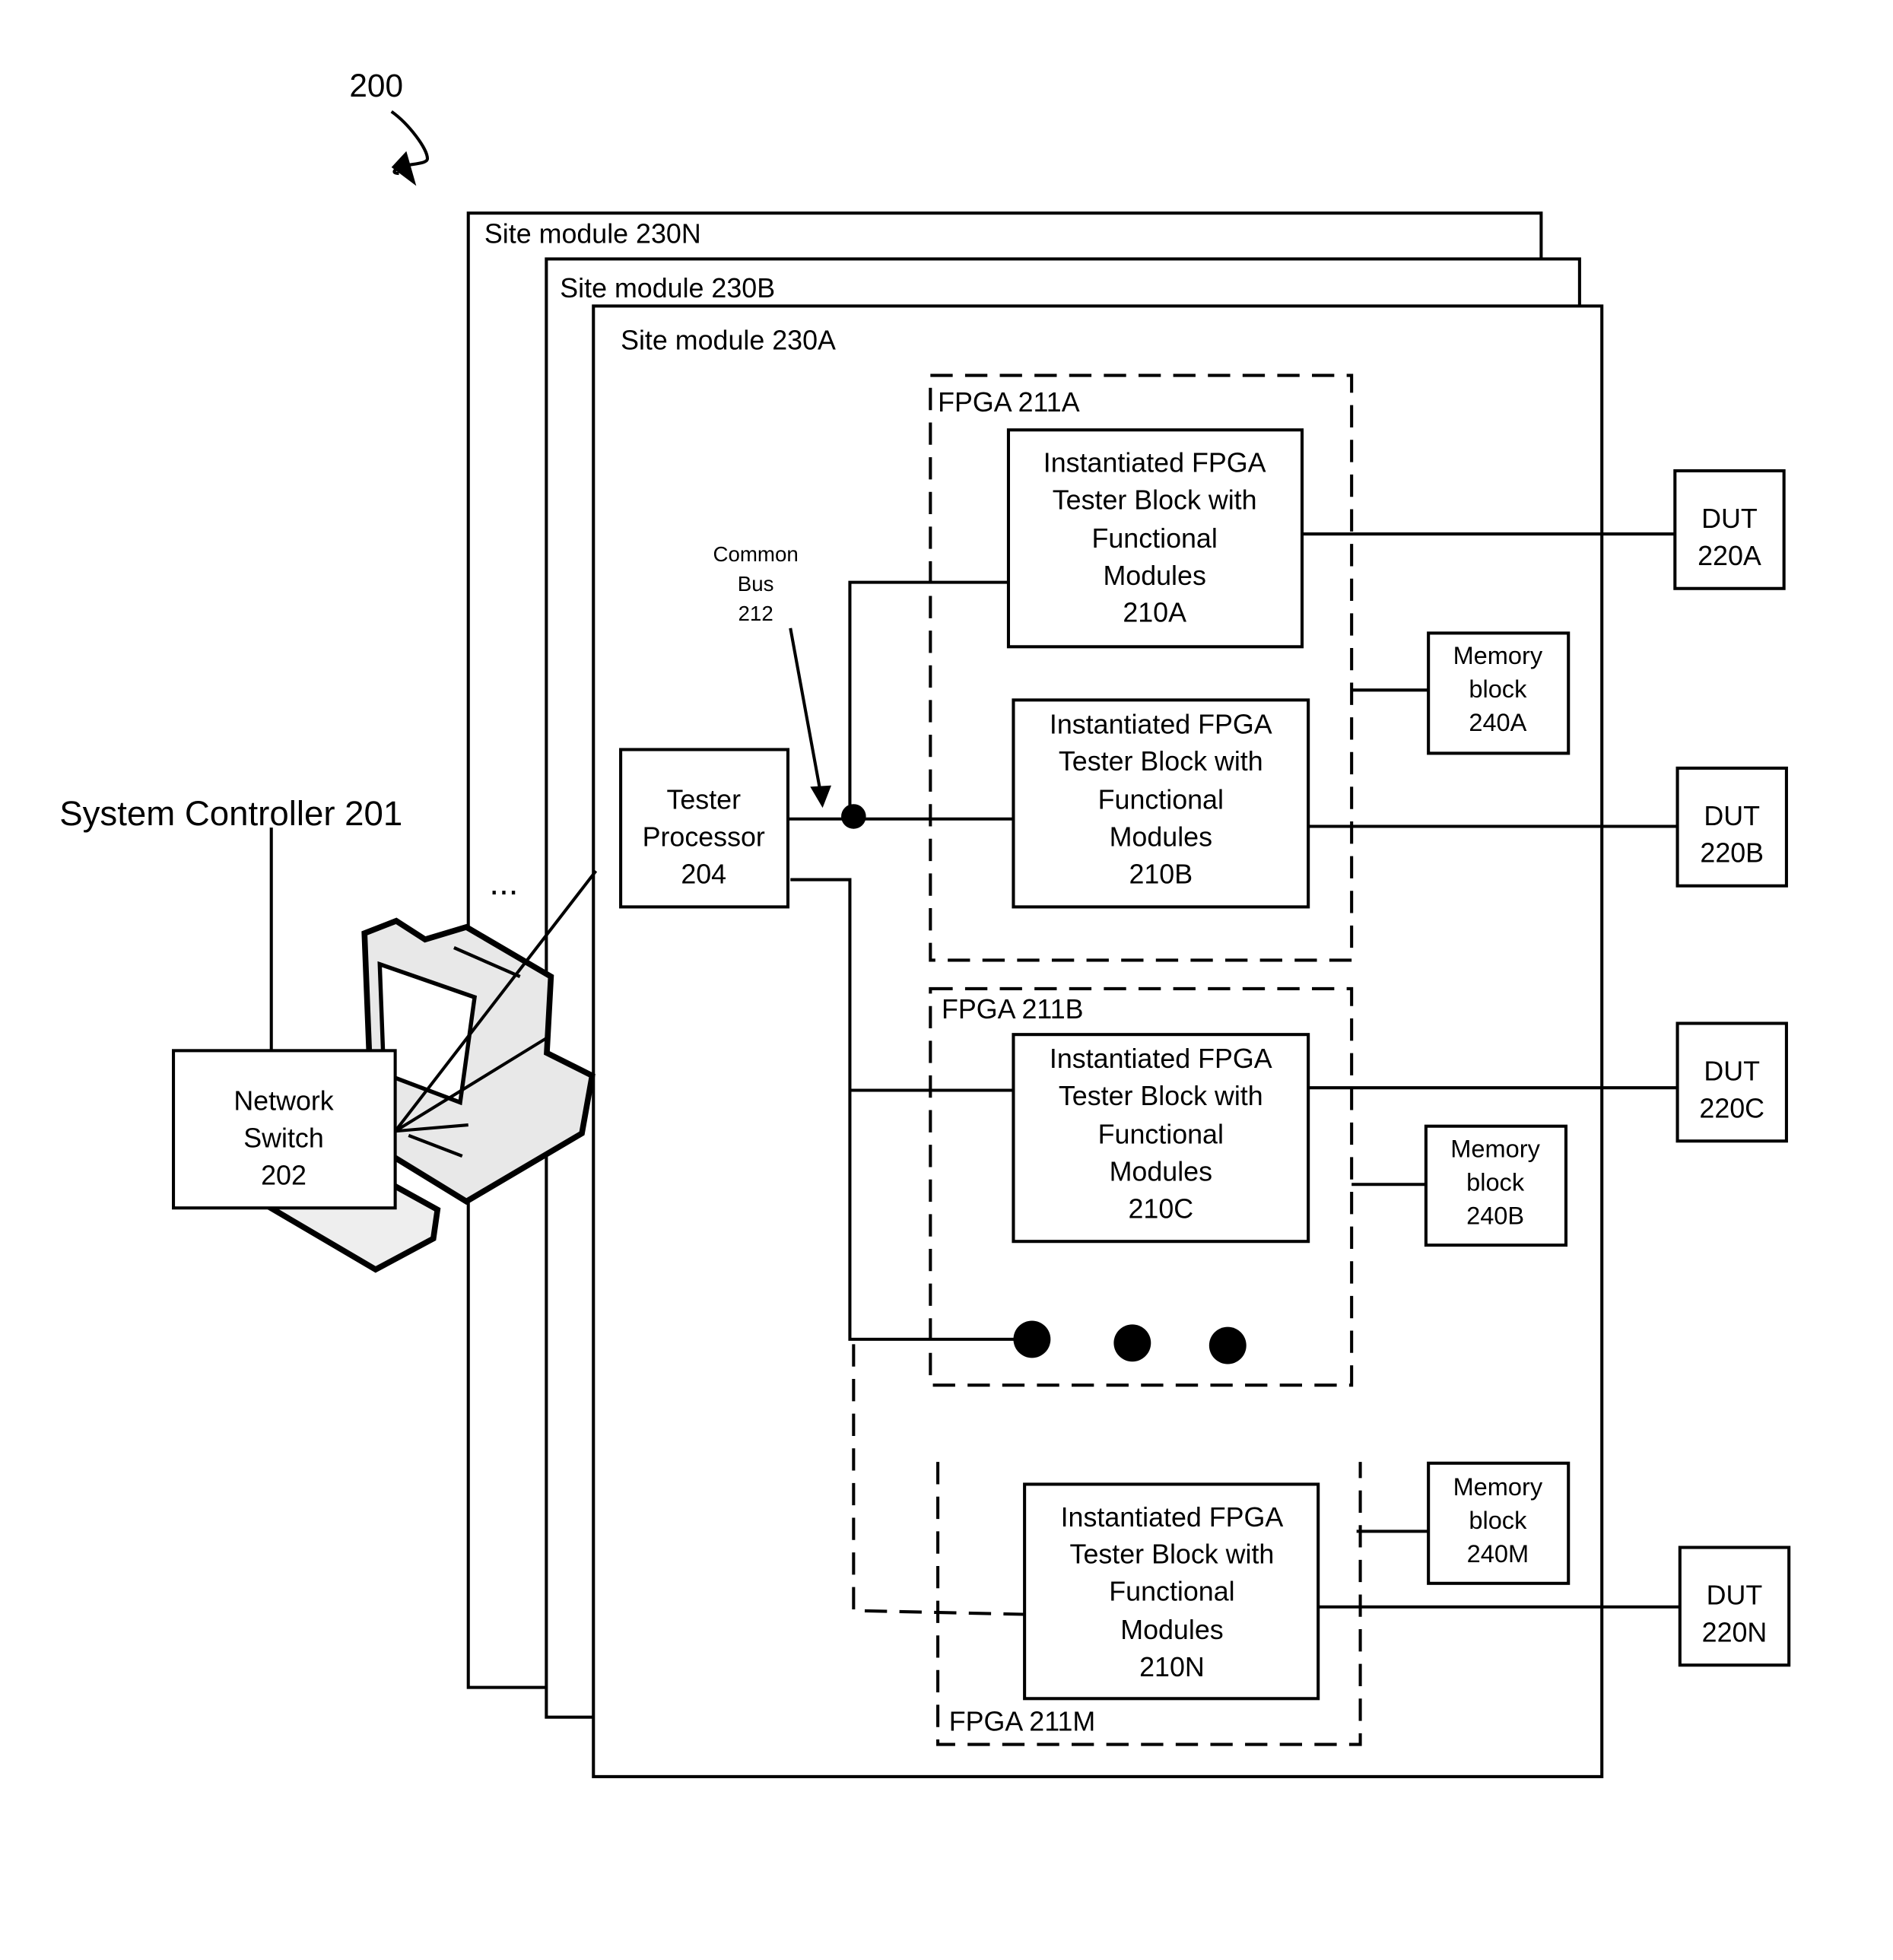 This screenshot has width=1893, height=1960. Describe the element at coordinates (1498, 1521) in the screenshot. I see `memory-block-240m-line2: block` at that location.